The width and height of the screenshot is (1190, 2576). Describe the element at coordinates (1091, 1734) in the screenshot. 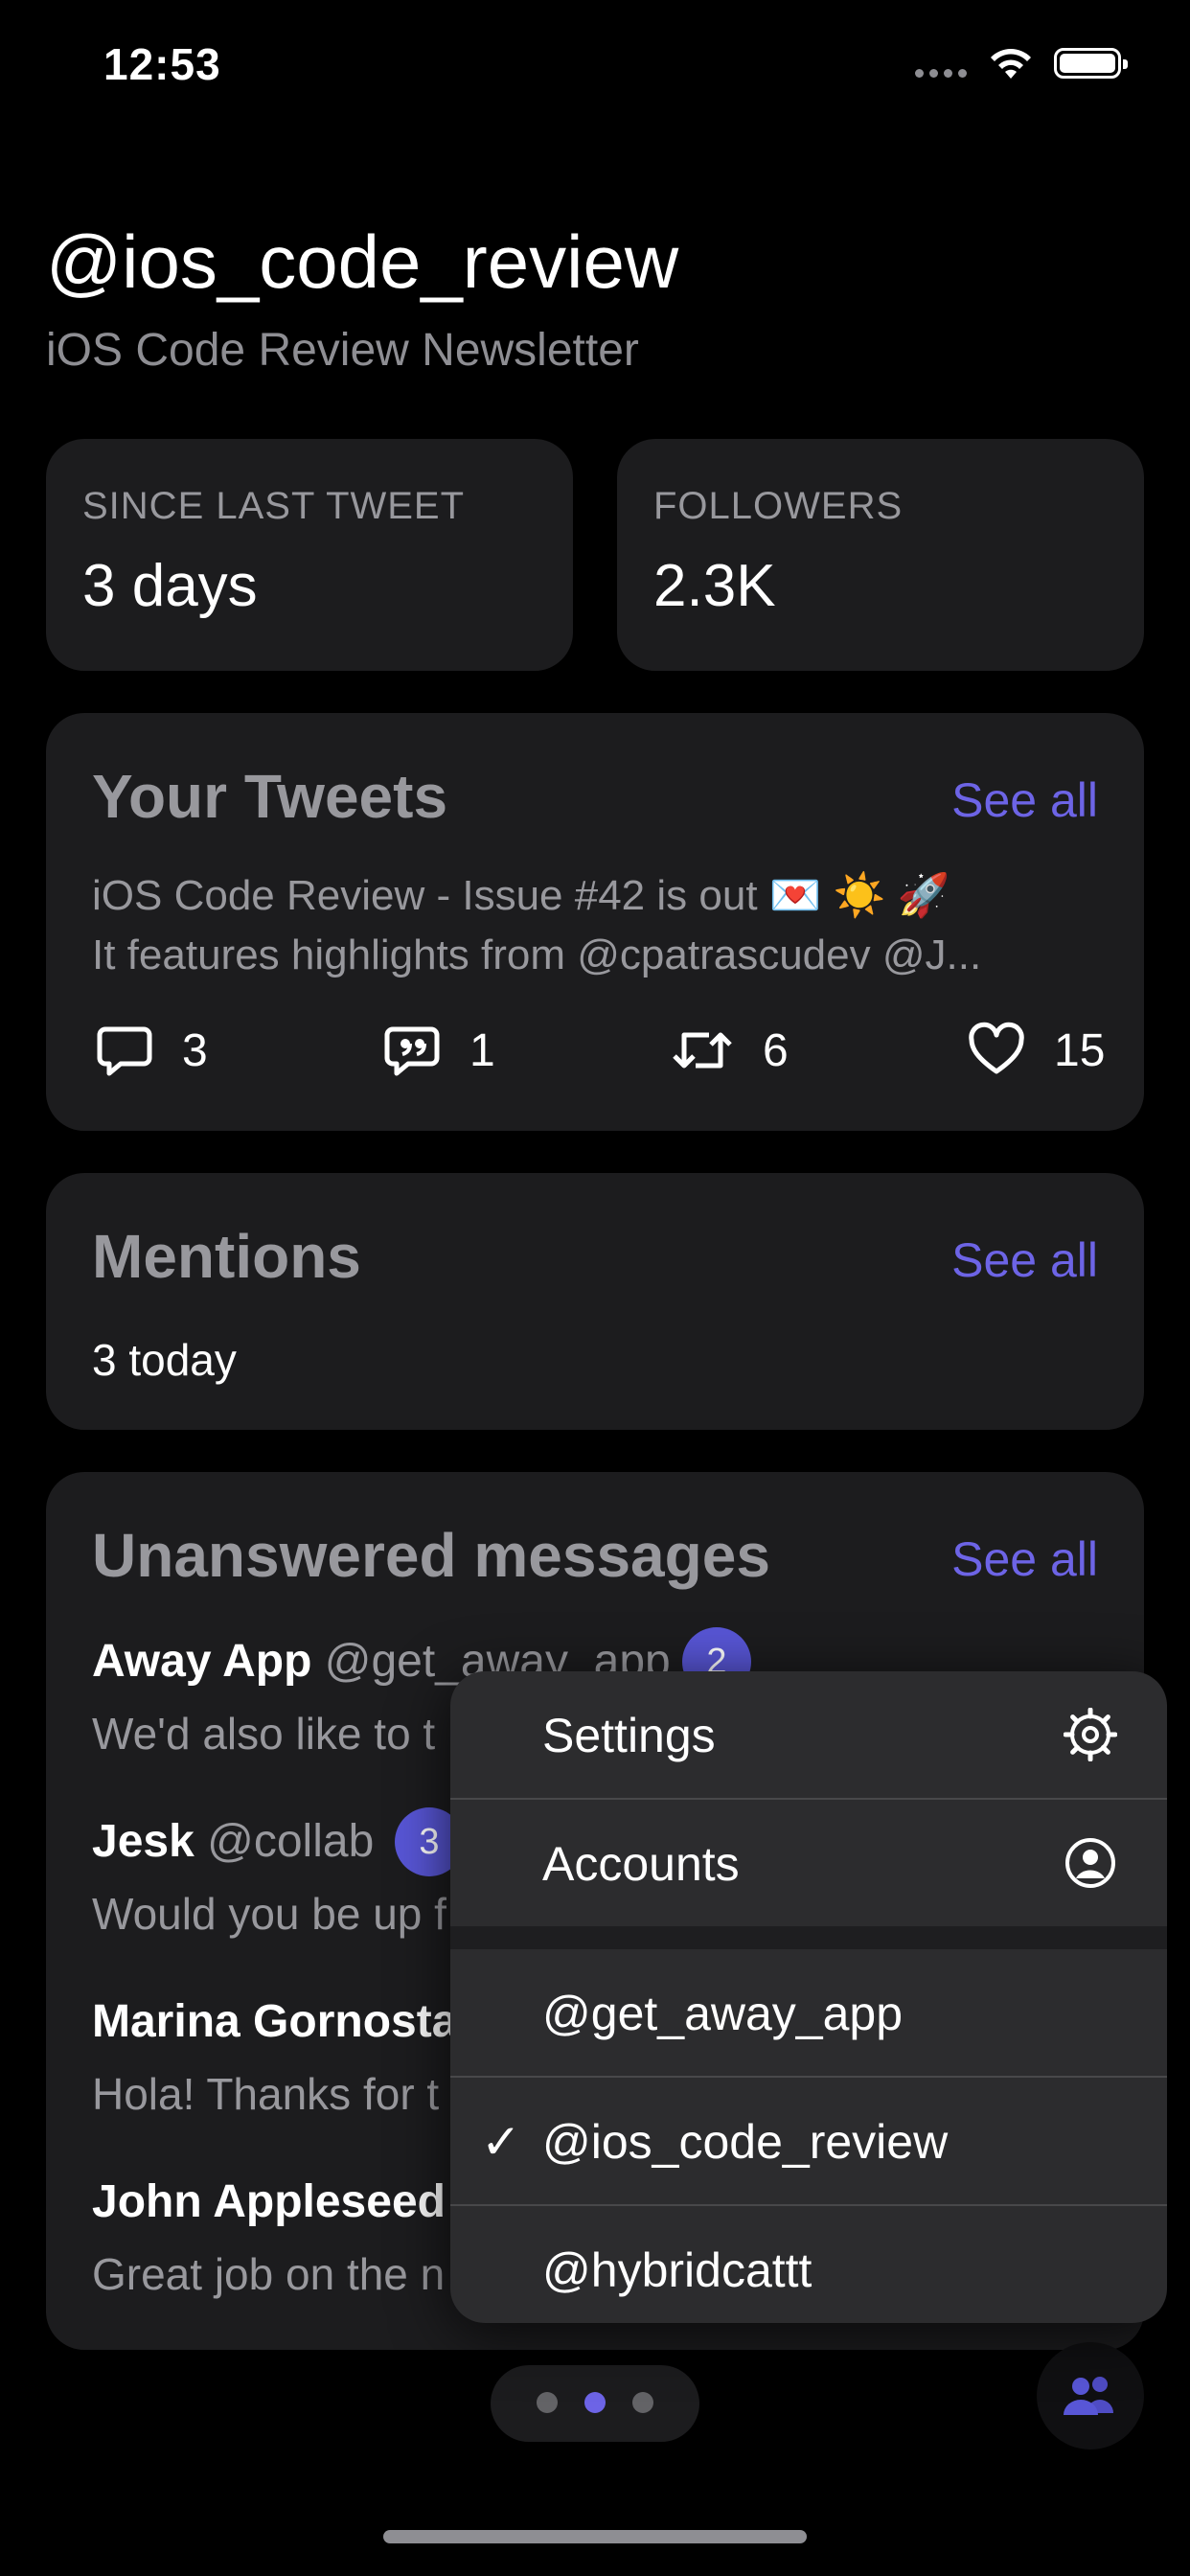

I see `gear-icon` at that location.